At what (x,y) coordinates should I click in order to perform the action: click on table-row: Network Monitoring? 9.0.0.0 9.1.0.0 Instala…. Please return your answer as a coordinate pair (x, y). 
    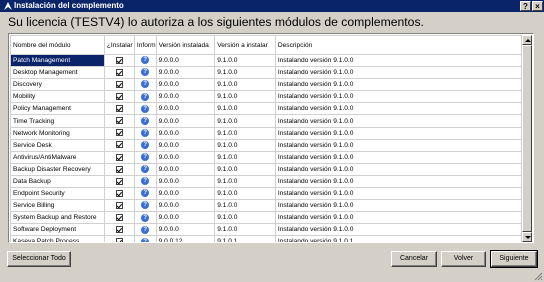
    Looking at the image, I should click on (266, 133).